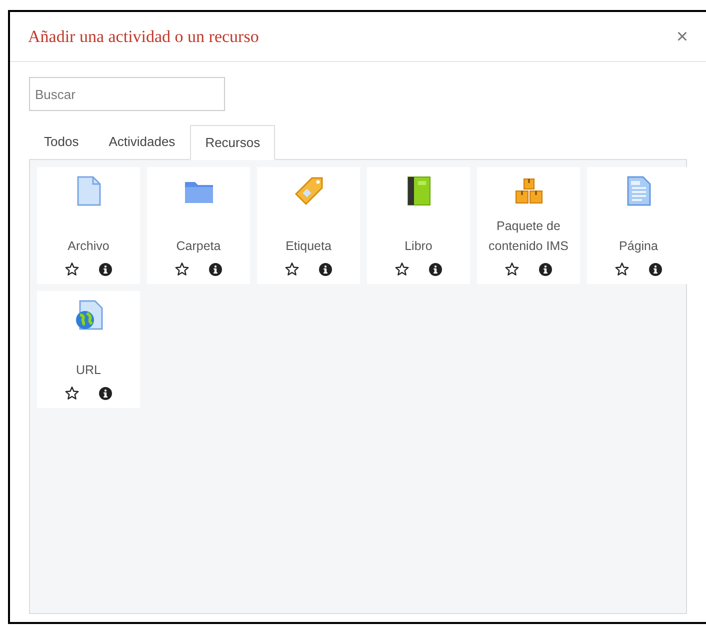  What do you see at coordinates (682, 36) in the screenshot?
I see `close-button: ×` at bounding box center [682, 36].